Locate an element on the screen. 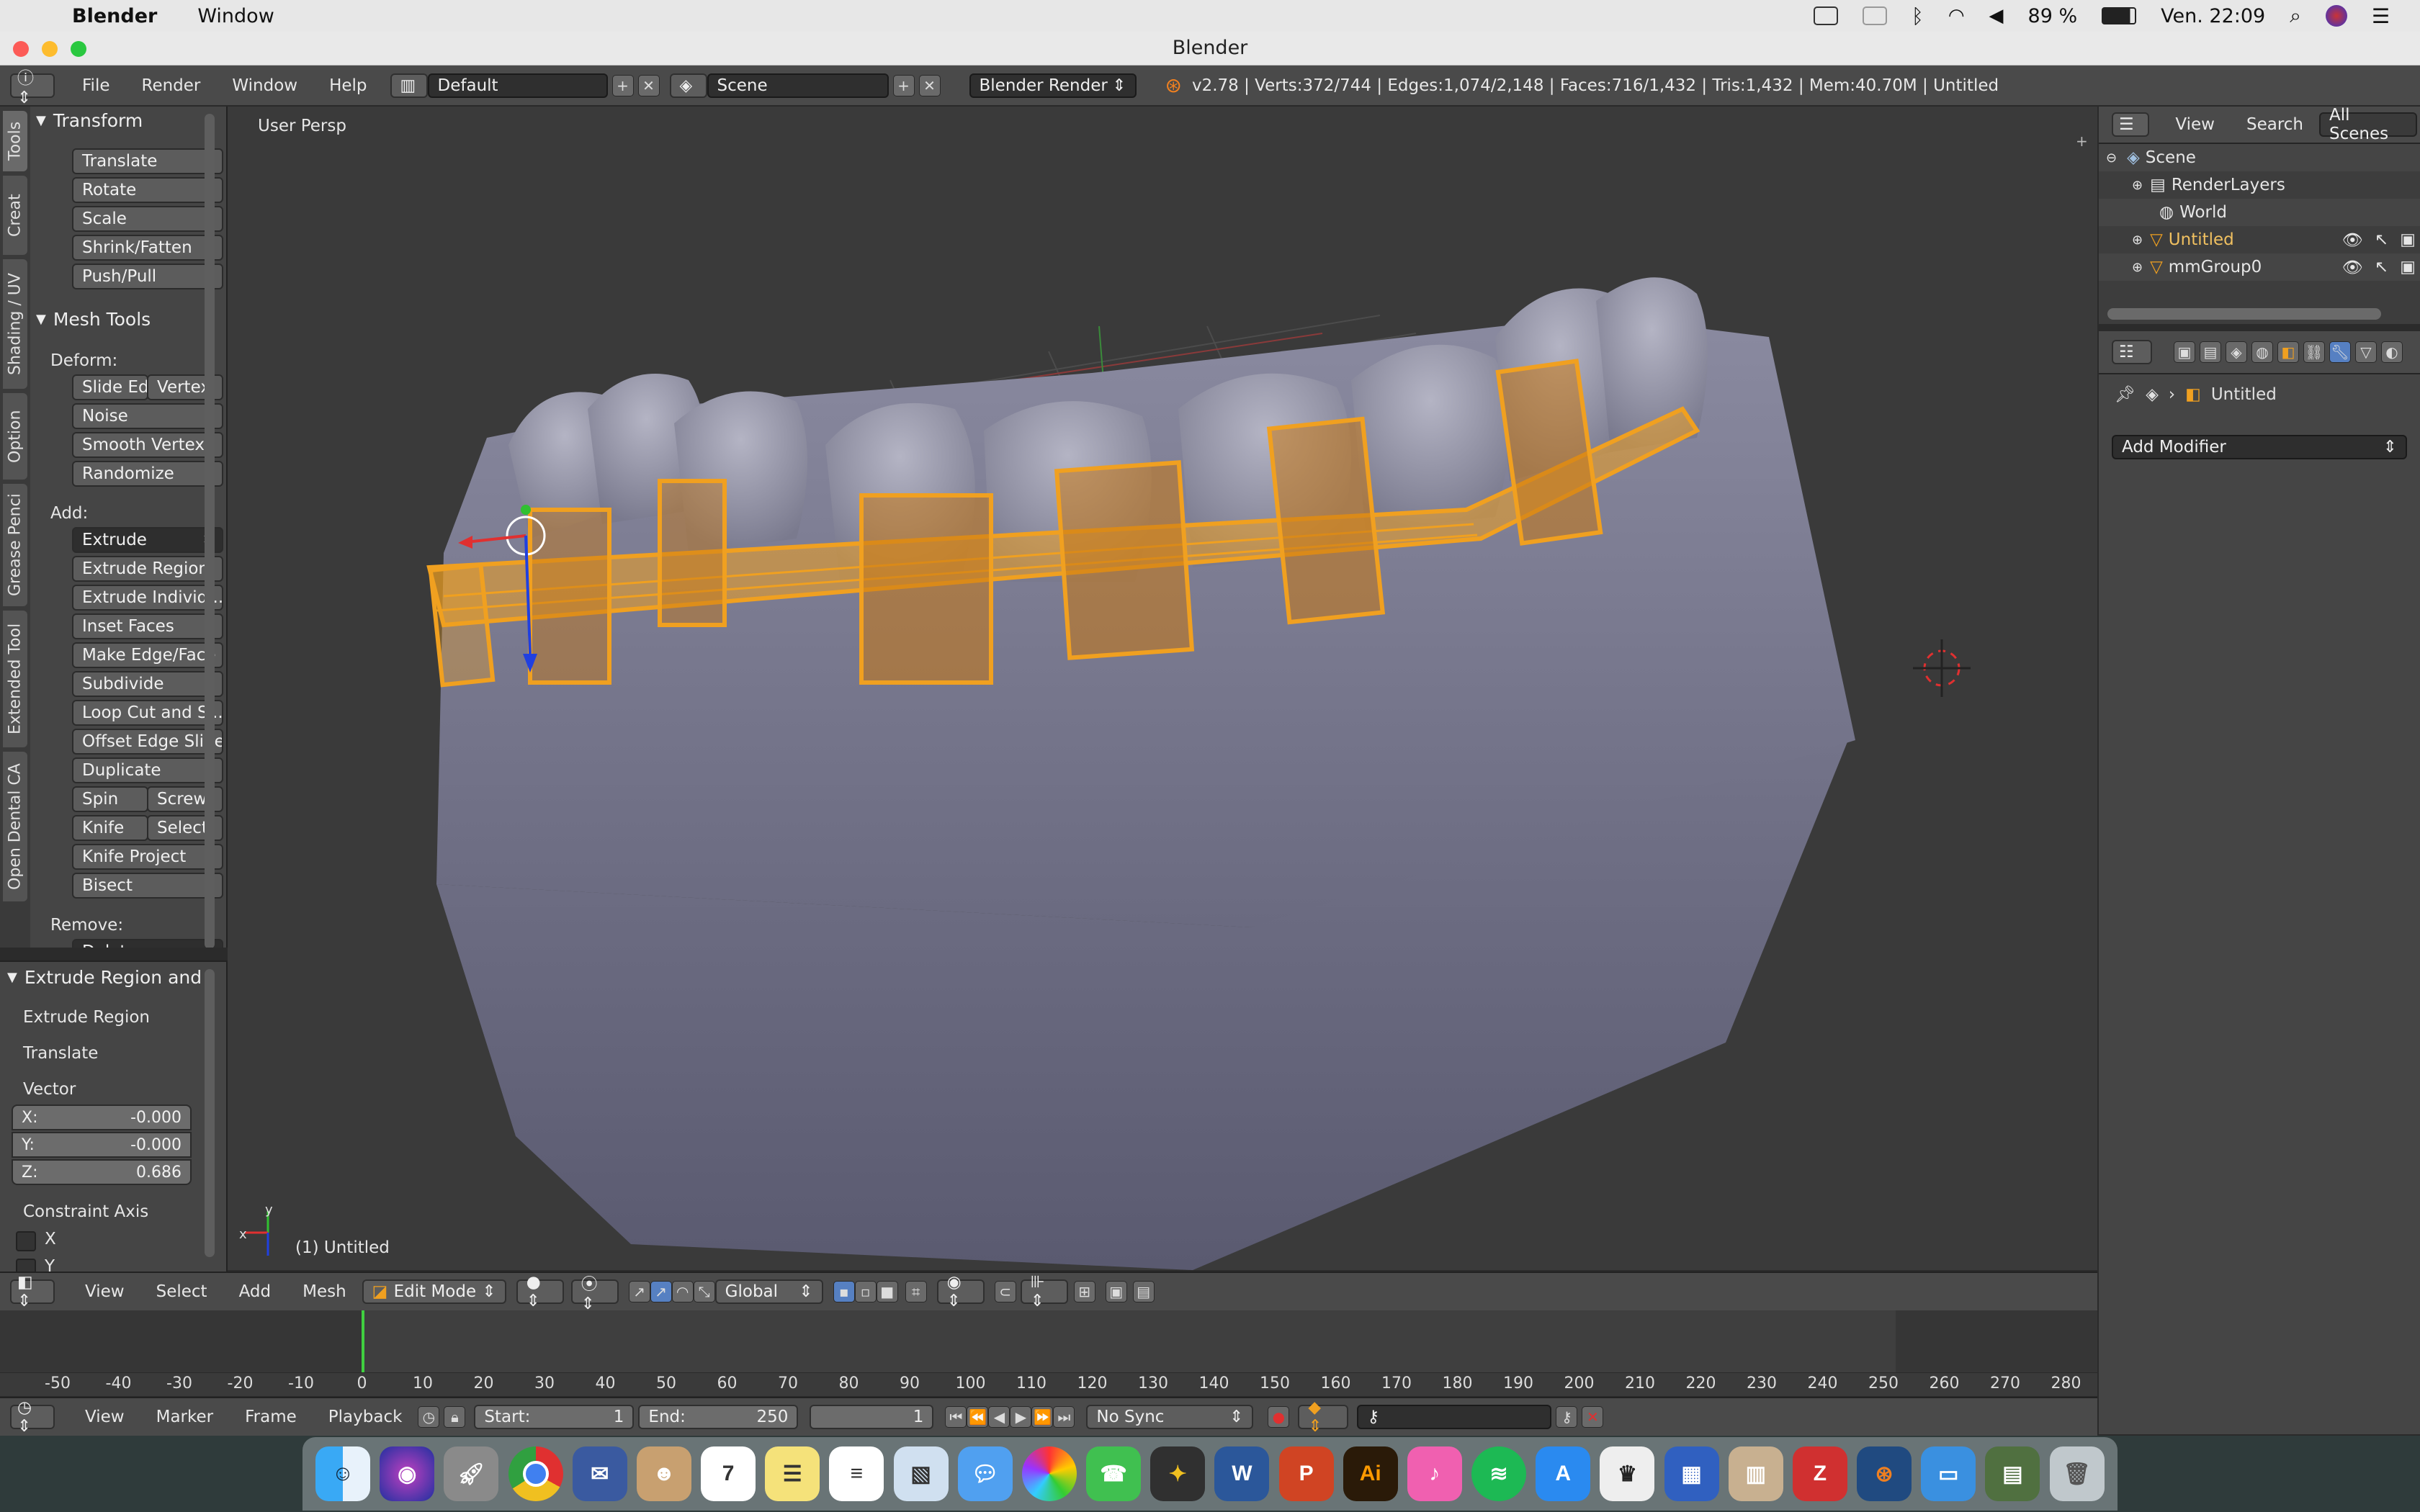 Image resolution: width=2420 pixels, height=1512 pixels. render-preview-icon: ▣ is located at coordinates (1116, 1291).